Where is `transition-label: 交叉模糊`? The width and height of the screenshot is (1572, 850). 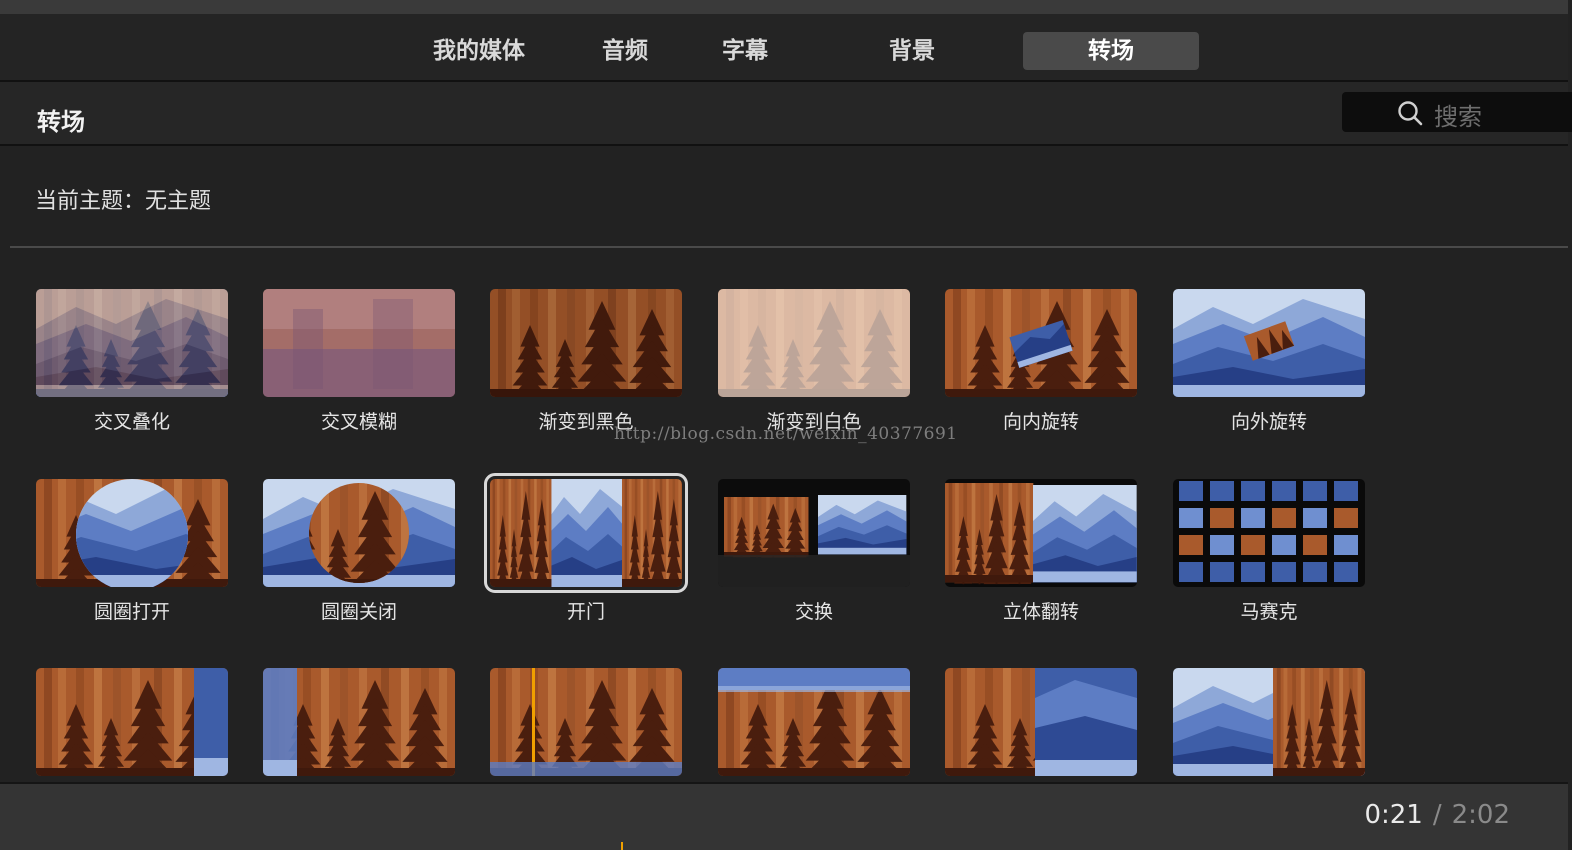
transition-label: 交叉模糊 is located at coordinates (358, 422).